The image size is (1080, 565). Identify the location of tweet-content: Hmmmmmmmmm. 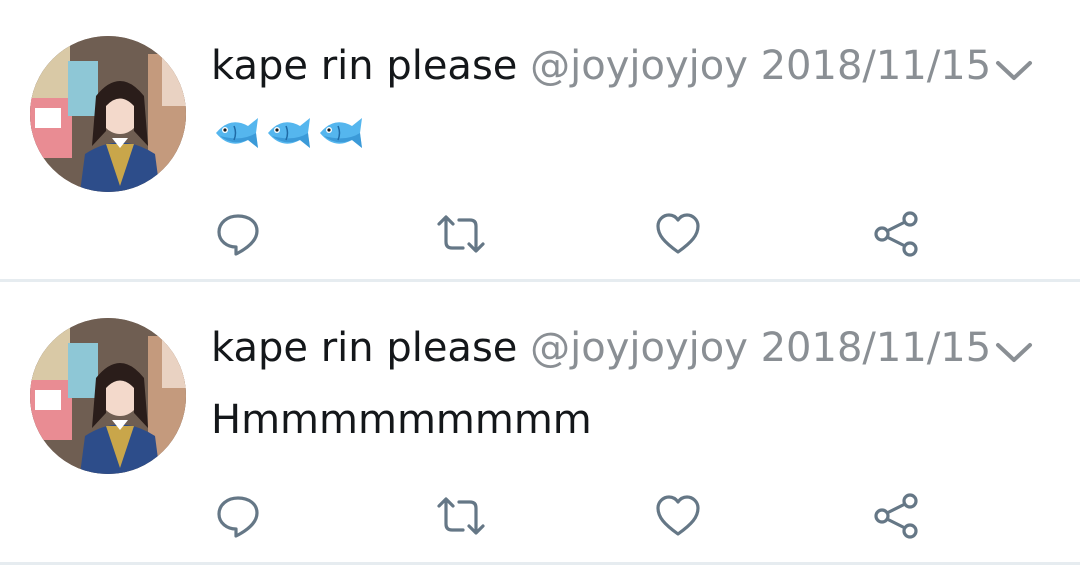
(401, 420).